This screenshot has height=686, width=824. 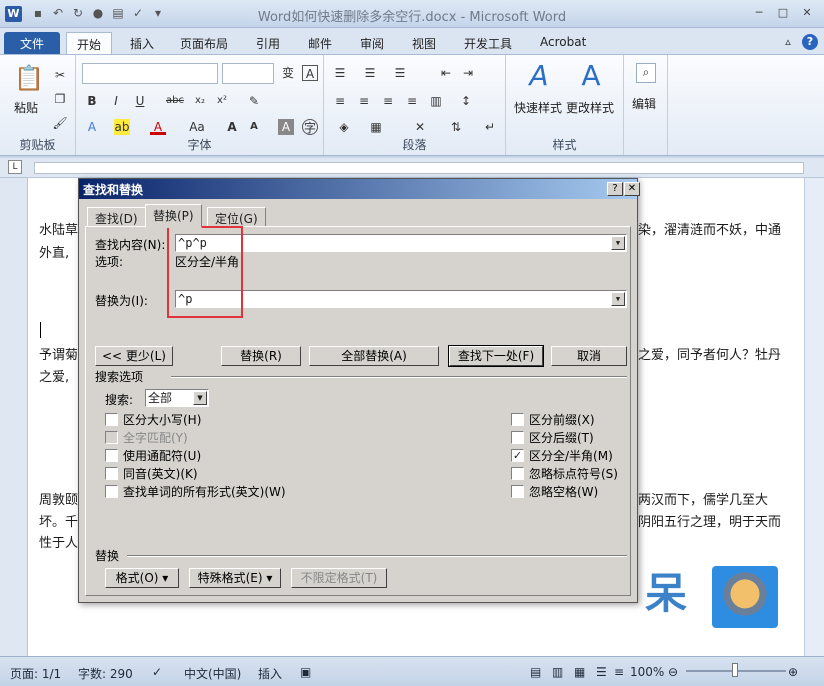 What do you see at coordinates (111, 491) in the screenshot?
I see `all-word-forms-checkbox` at bounding box center [111, 491].